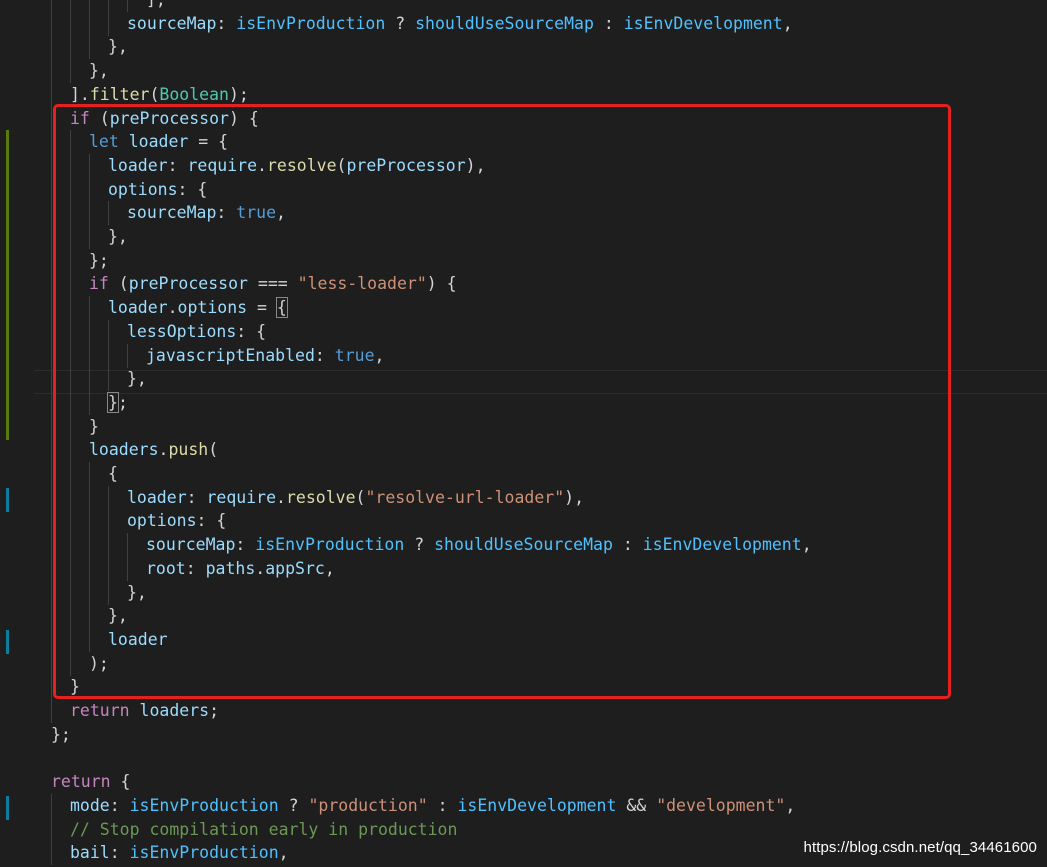 The image size is (1047, 867). I want to click on code-line: return {, so click(523, 782).